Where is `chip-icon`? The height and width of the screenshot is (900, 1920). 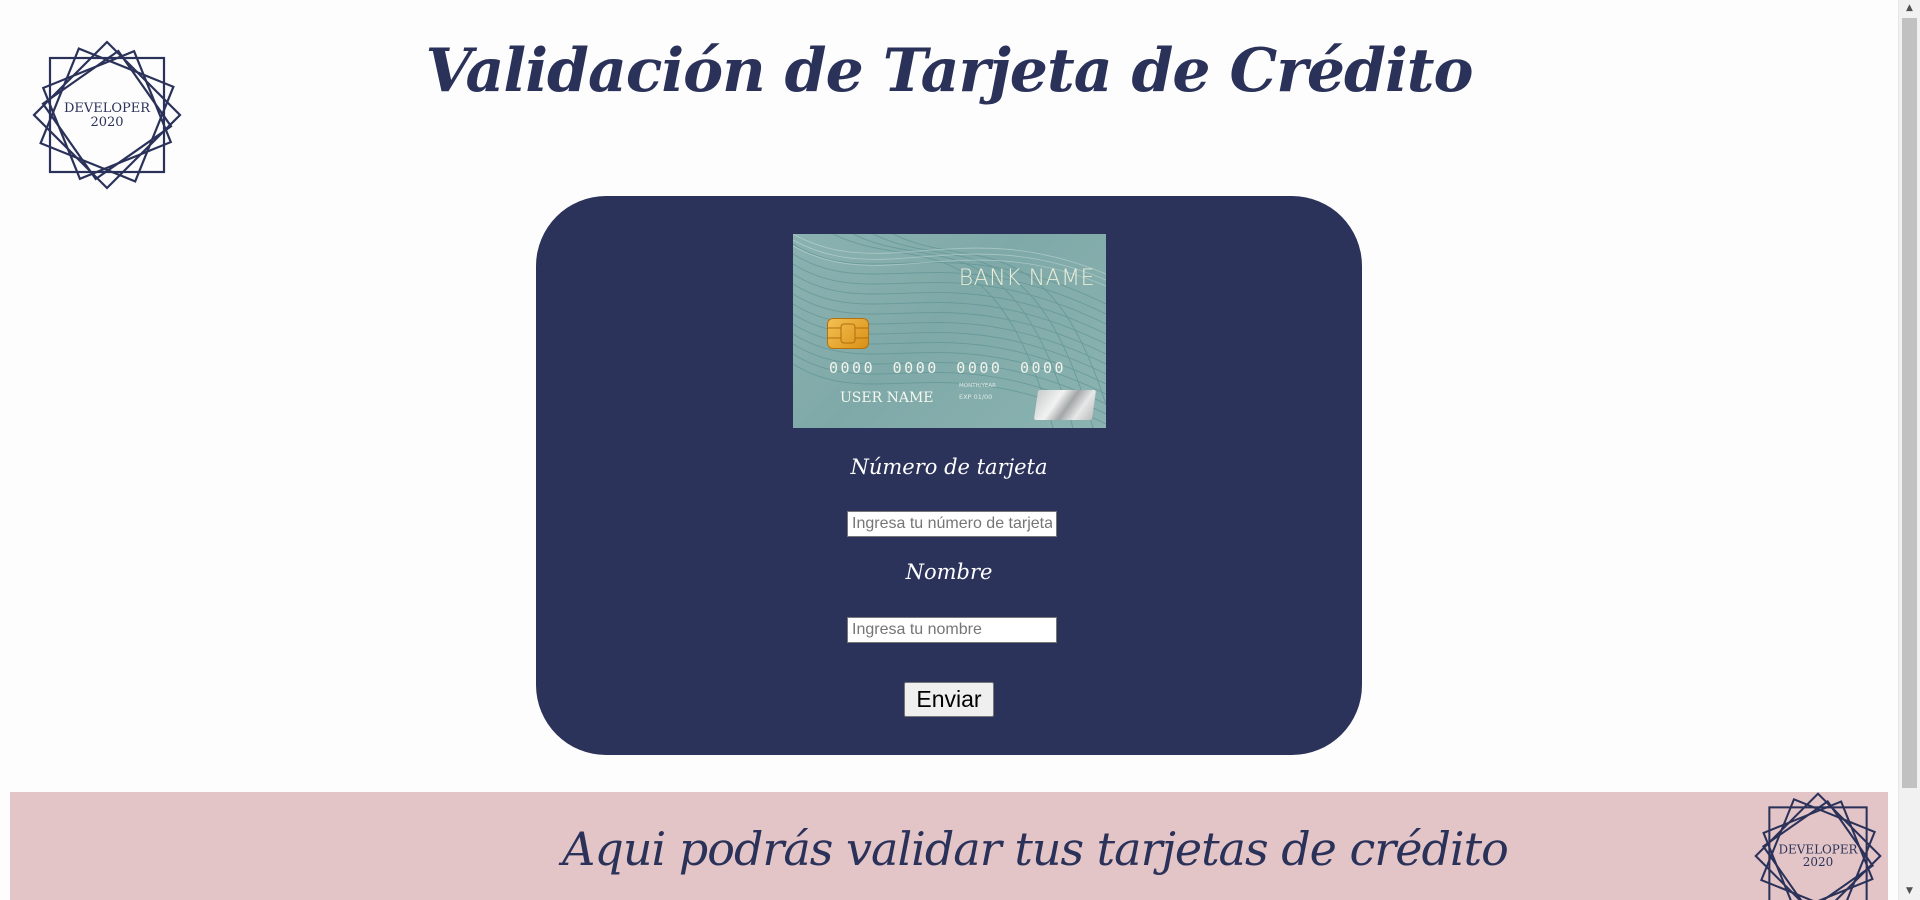
chip-icon is located at coordinates (848, 333).